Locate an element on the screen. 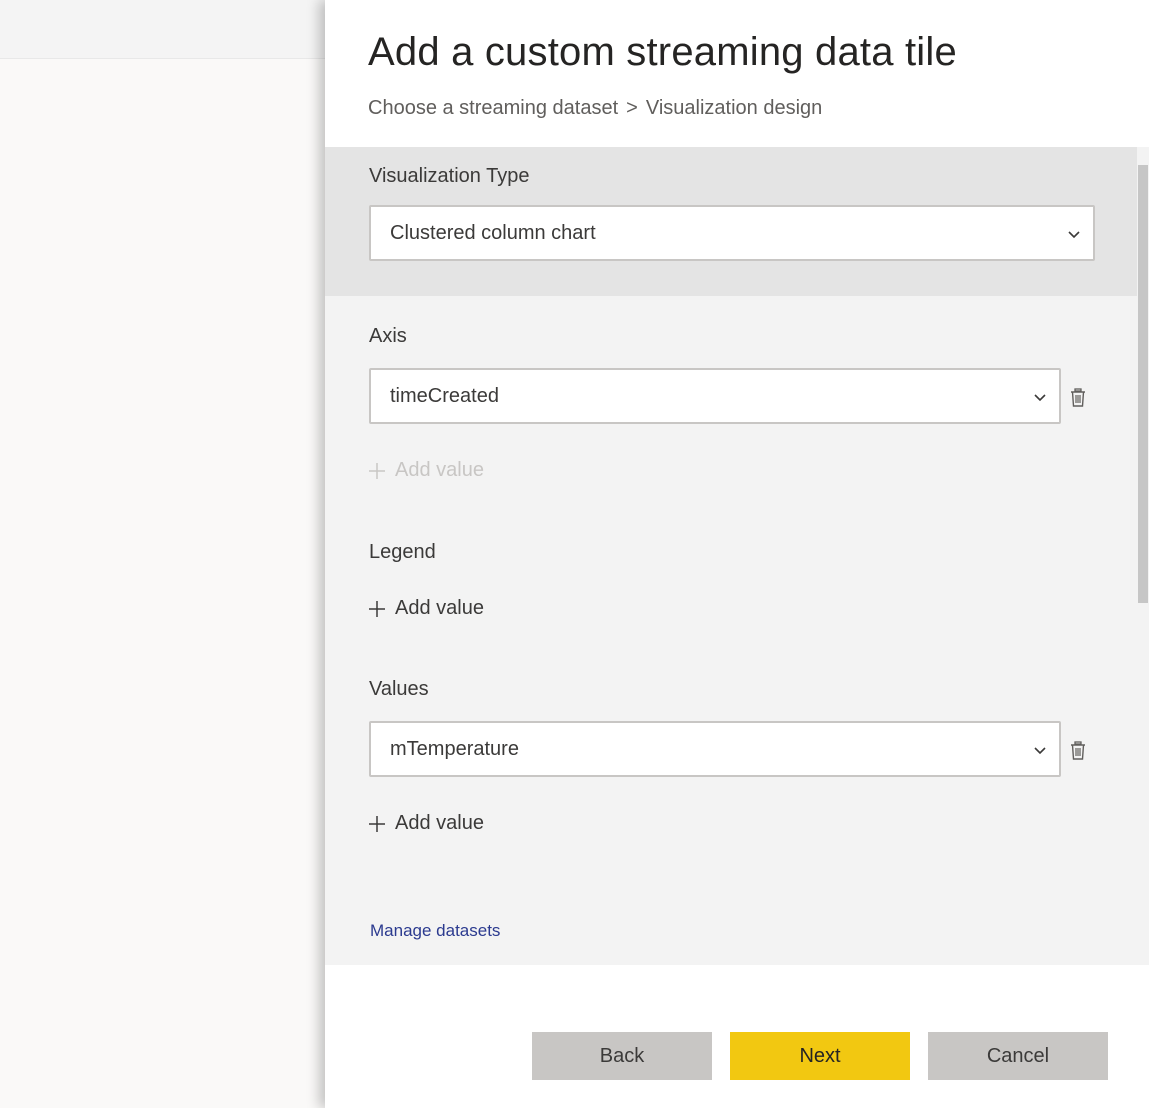 This screenshot has height=1108, width=1149. visualization-type-value: Clustered column chart is located at coordinates (493, 233).